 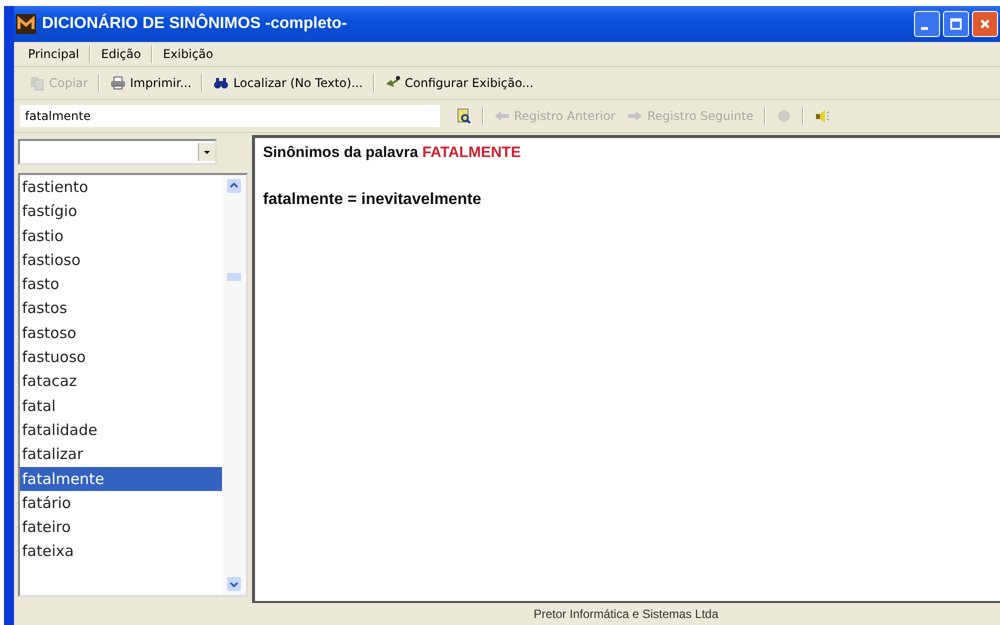 What do you see at coordinates (230, 116) in the screenshot?
I see `search-field: fatalmente` at bounding box center [230, 116].